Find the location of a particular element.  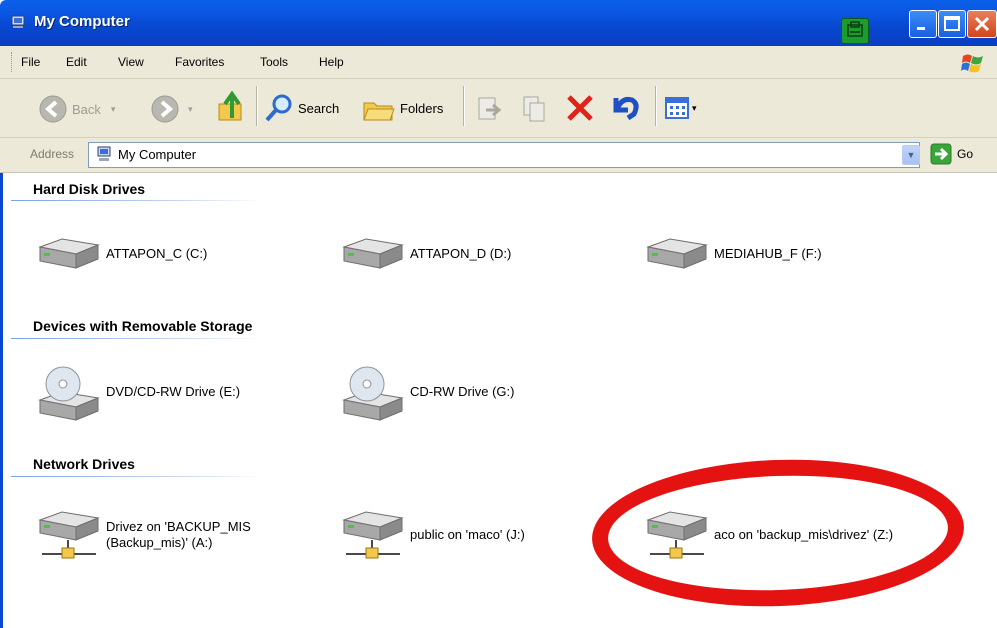

undo-icon is located at coordinates (626, 108).